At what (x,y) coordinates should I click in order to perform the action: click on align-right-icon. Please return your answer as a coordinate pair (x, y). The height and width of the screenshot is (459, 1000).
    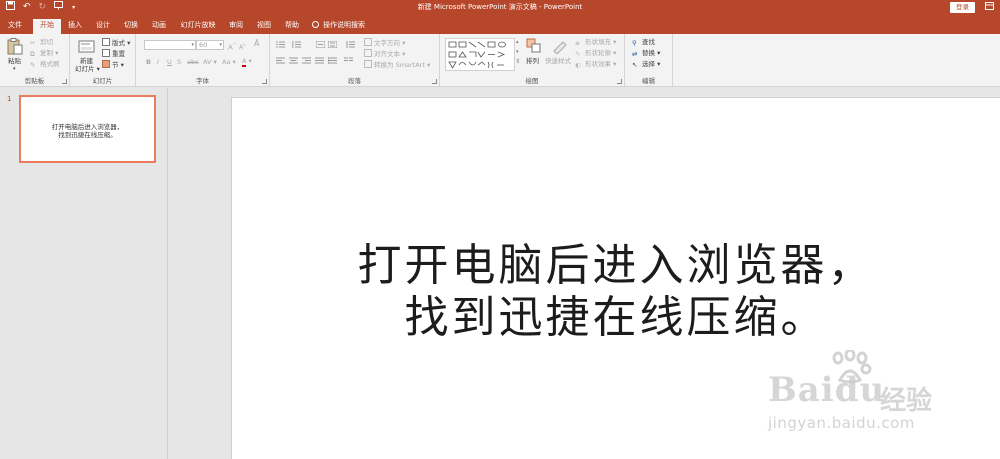
    Looking at the image, I should click on (306, 60).